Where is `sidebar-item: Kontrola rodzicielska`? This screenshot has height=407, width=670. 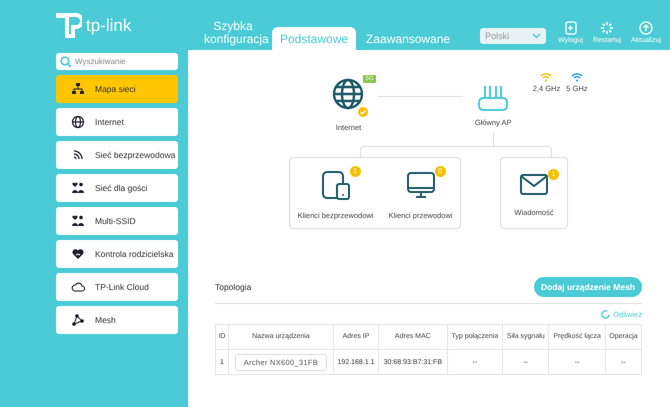
sidebar-item: Kontrola rodzicielska is located at coordinates (117, 254).